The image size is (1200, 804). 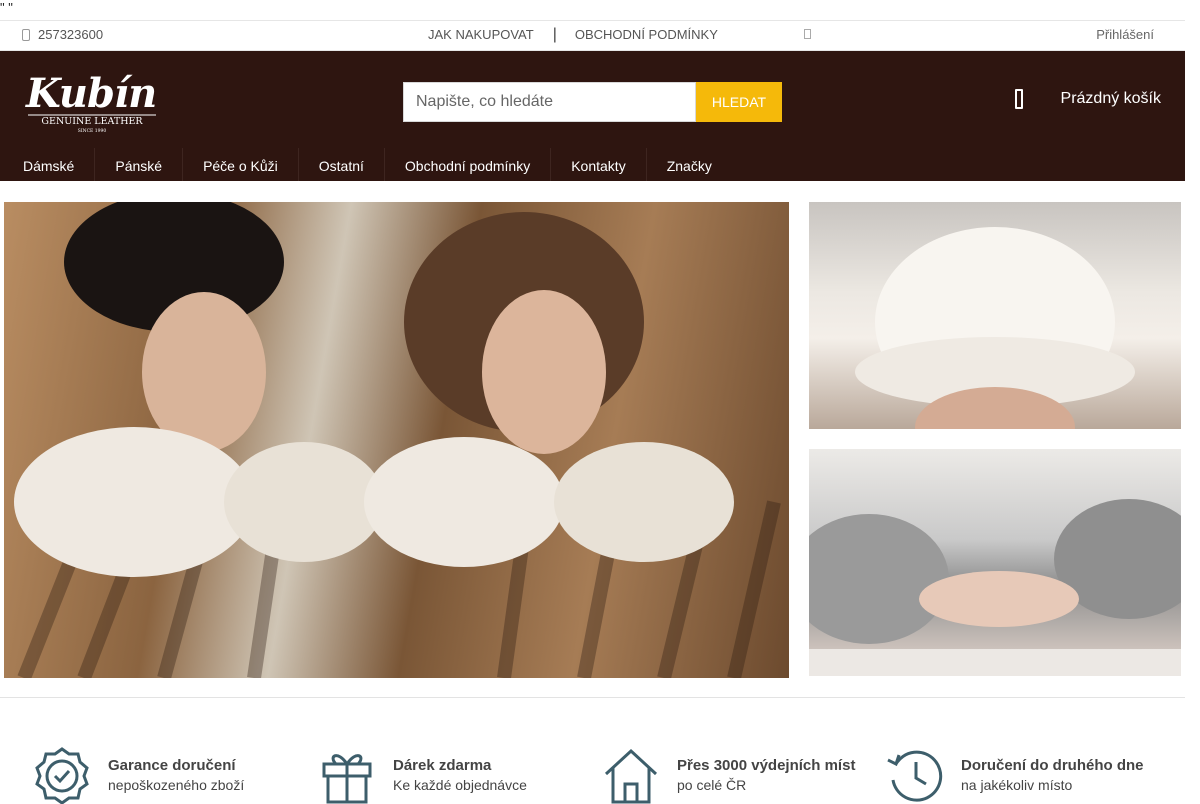 I want to click on cart-button: Prázdný košík, so click(x=1087, y=99).